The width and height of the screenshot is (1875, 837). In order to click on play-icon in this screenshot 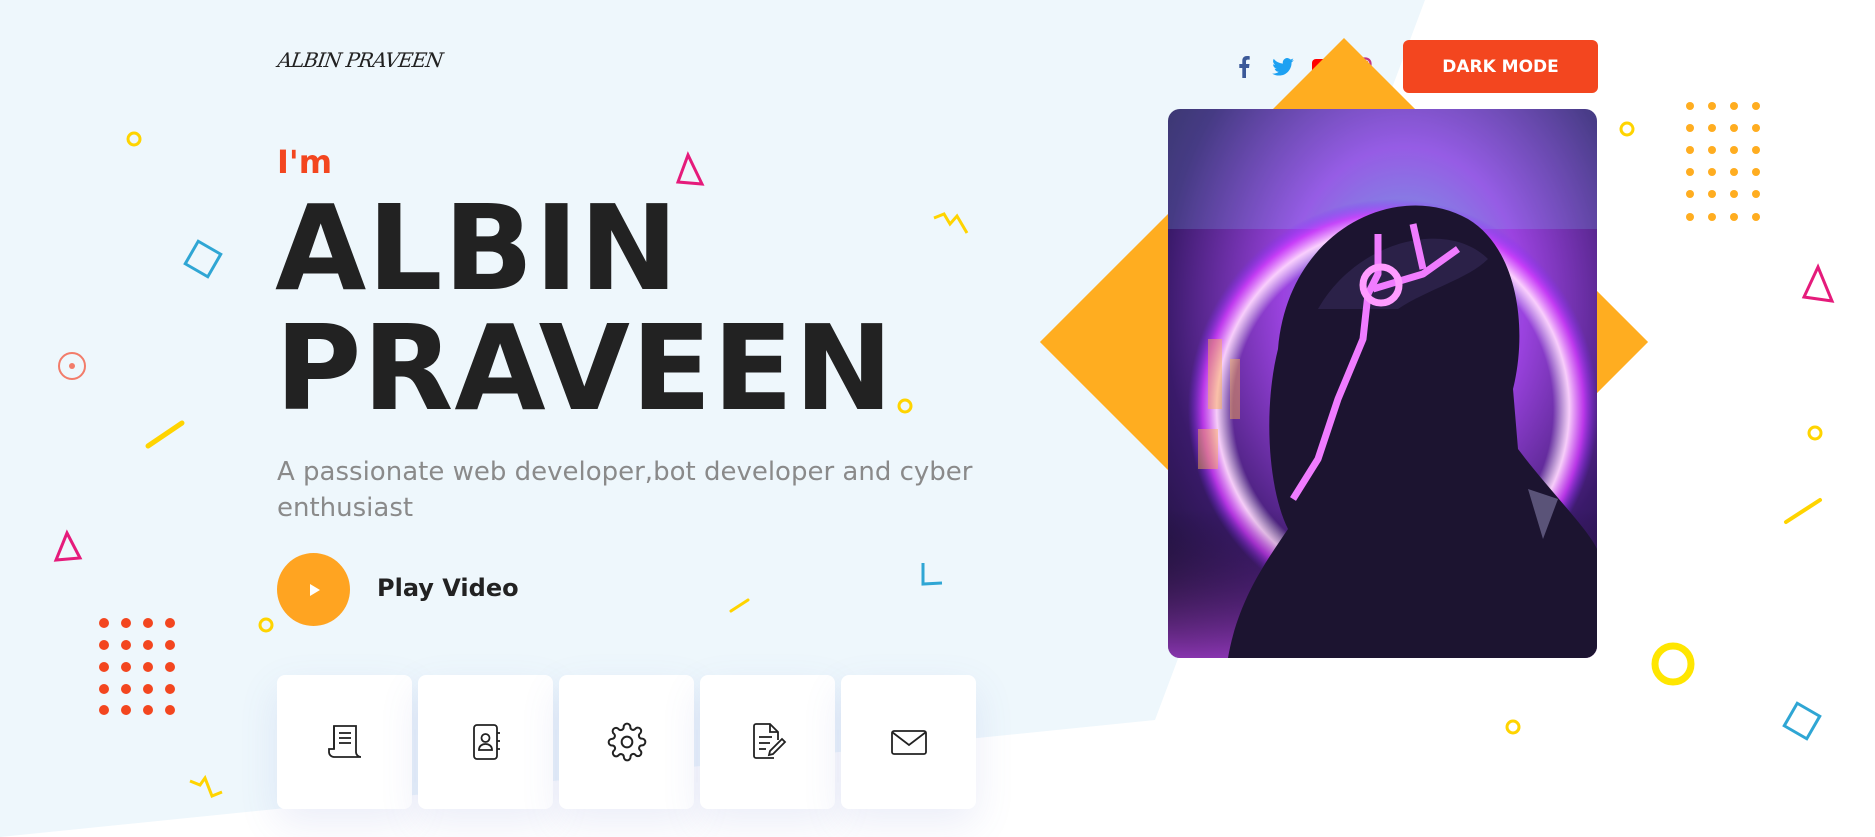, I will do `click(314, 589)`.